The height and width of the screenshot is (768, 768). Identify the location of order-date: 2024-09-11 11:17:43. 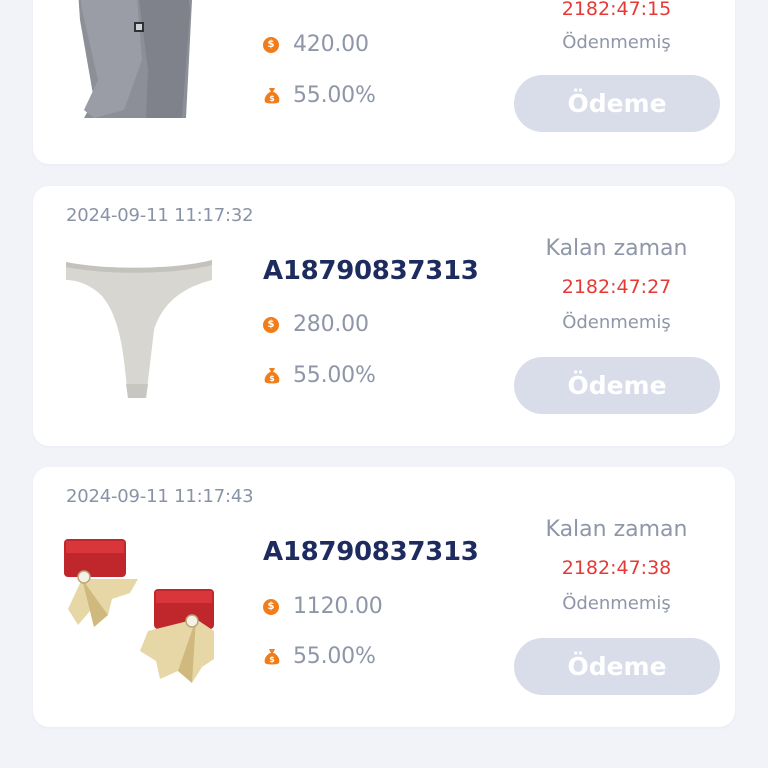
(160, 496).